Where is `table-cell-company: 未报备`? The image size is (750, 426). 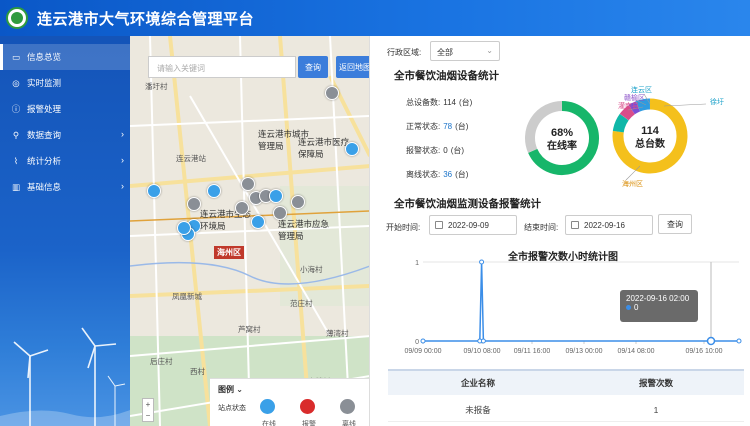 table-cell-company: 未报备 is located at coordinates (478, 409).